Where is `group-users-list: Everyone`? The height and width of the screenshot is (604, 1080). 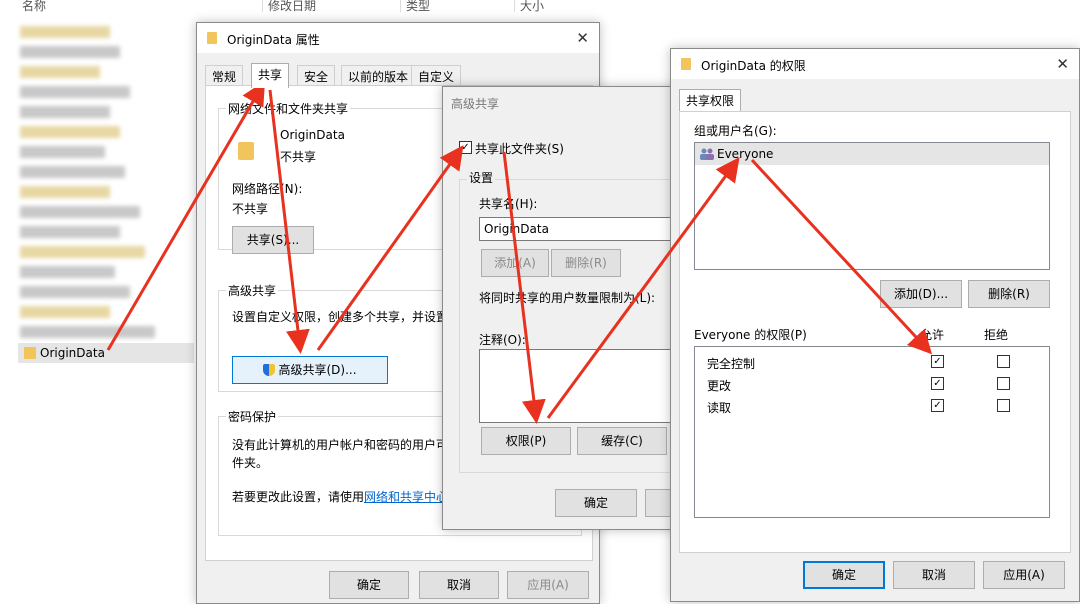 group-users-list: Everyone is located at coordinates (872, 206).